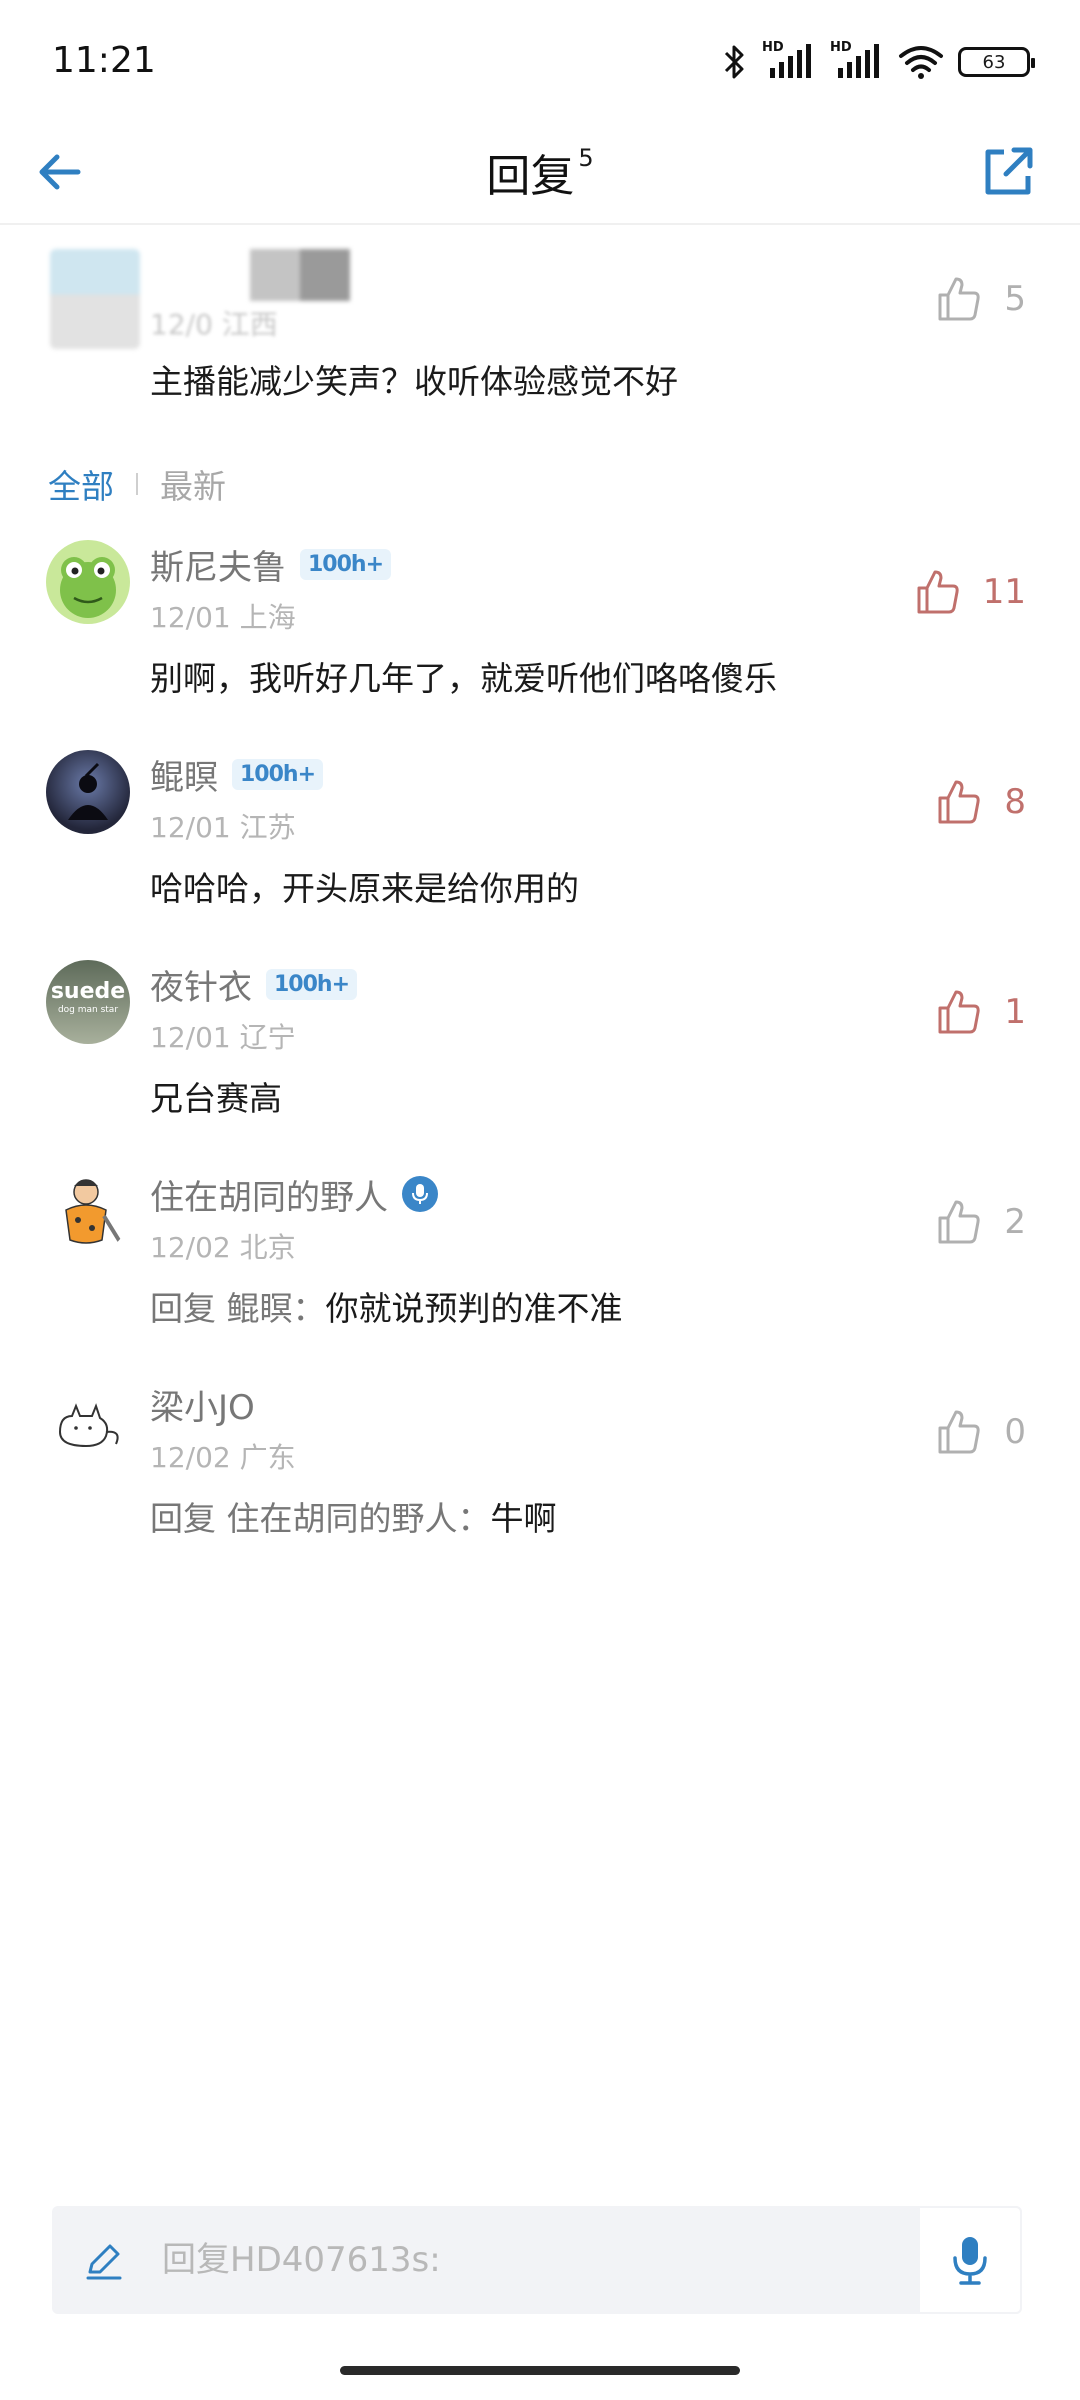 This screenshot has width=1080, height=2400. Describe the element at coordinates (238, 1308) in the screenshot. I see `reply-to-prefix: 回复 鲲瞑：` at that location.